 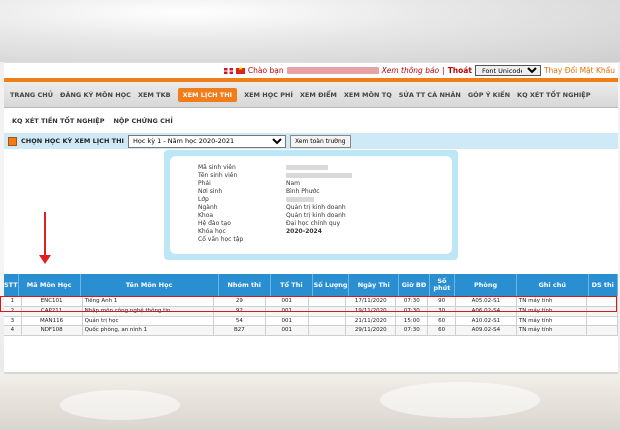 What do you see at coordinates (142, 121) in the screenshot?
I see `submenu-submit-certificate: NỘP CHỨNG CHỈ` at bounding box center [142, 121].